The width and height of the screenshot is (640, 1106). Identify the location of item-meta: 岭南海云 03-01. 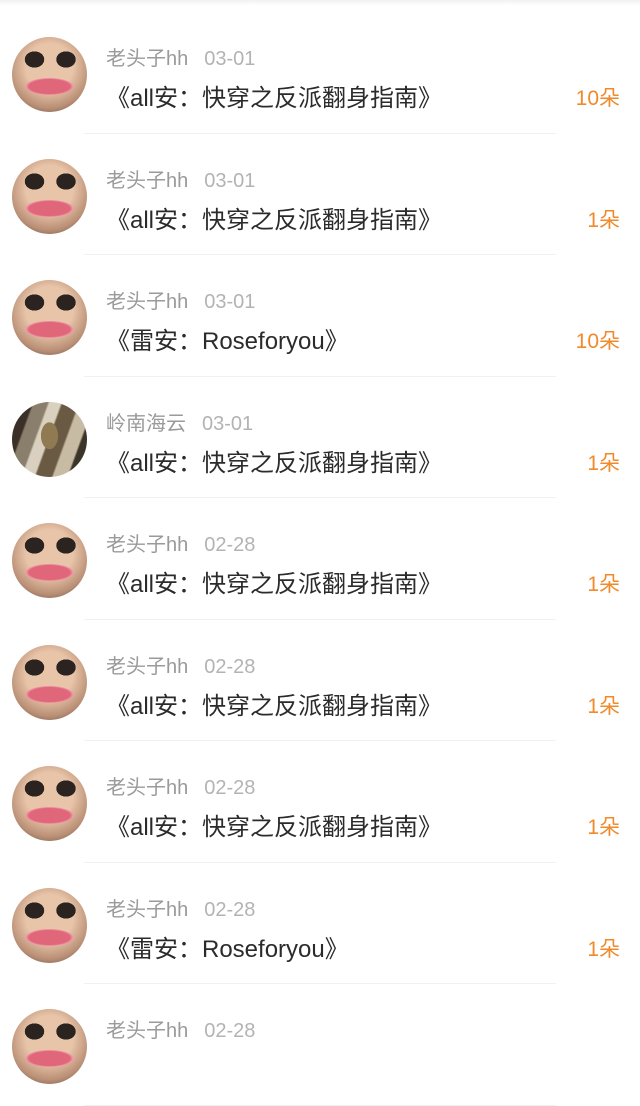
(179, 421).